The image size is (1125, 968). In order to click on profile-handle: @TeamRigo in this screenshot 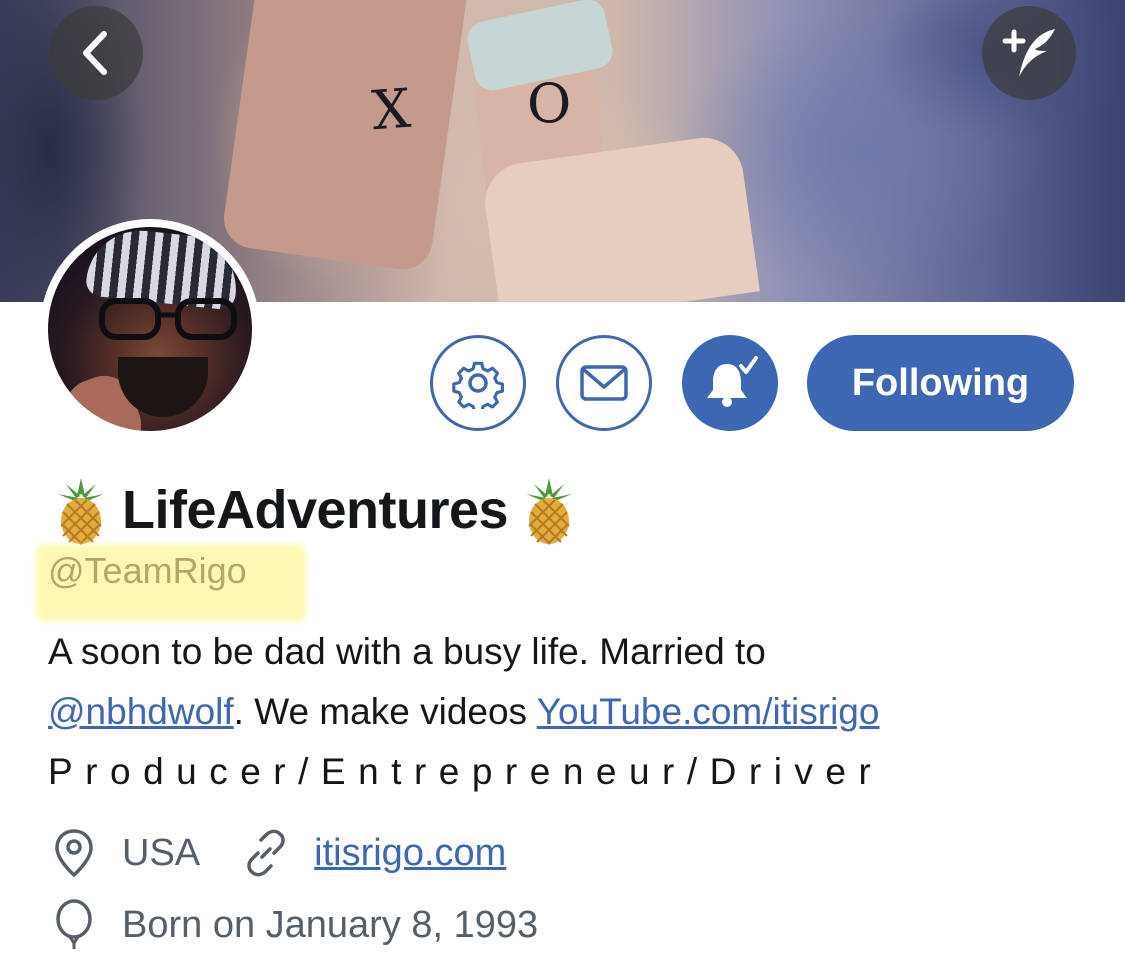, I will do `click(147, 570)`.